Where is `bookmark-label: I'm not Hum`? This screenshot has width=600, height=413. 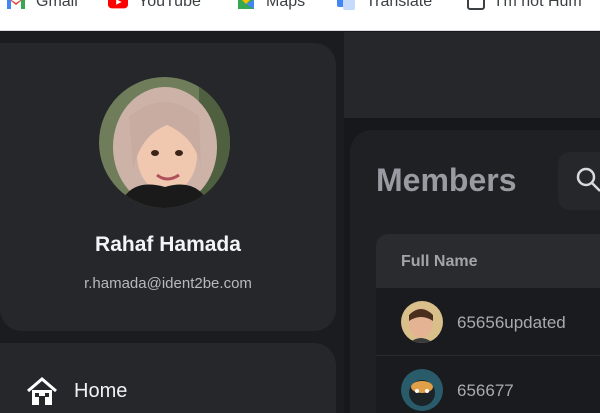 bookmark-label: I'm not Hum is located at coordinates (539, 5).